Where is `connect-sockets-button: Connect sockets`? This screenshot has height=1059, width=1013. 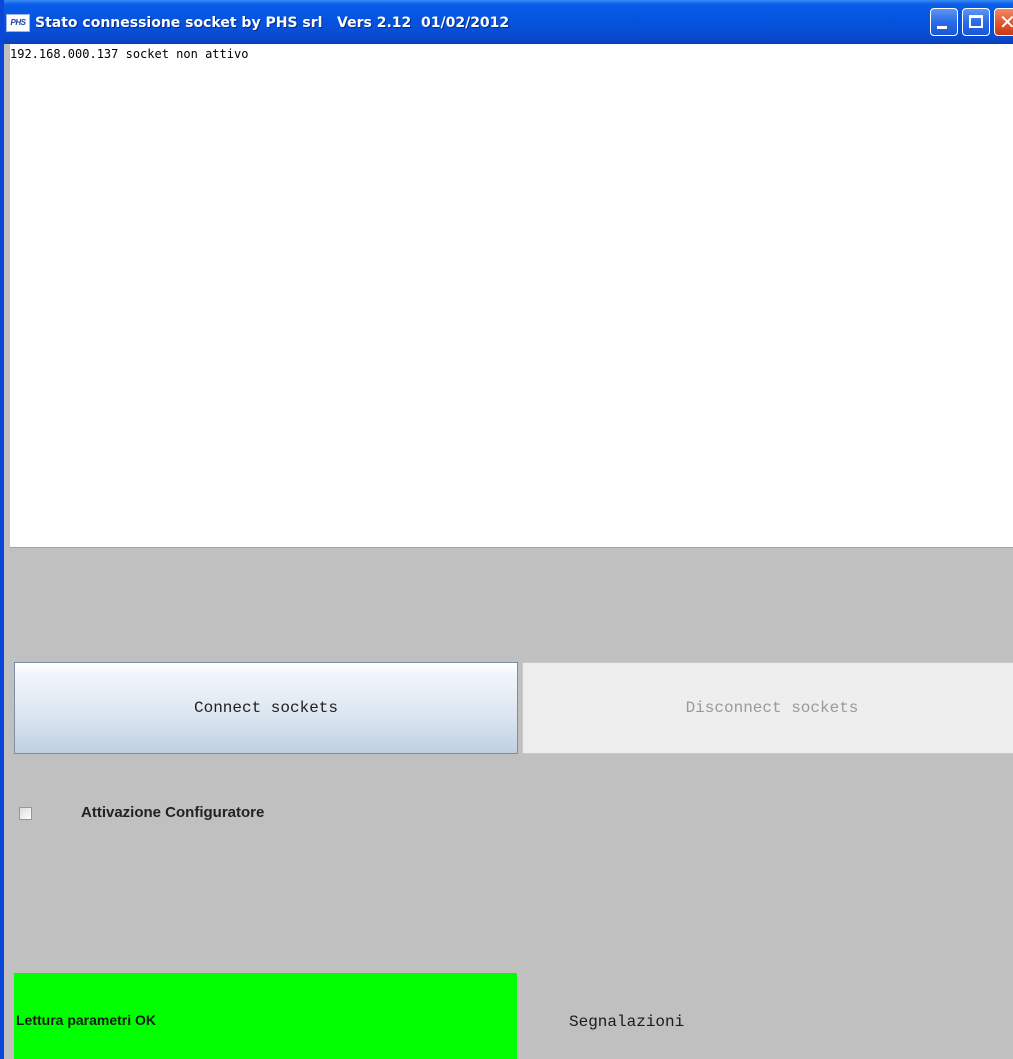 connect-sockets-button: Connect sockets is located at coordinates (266, 708).